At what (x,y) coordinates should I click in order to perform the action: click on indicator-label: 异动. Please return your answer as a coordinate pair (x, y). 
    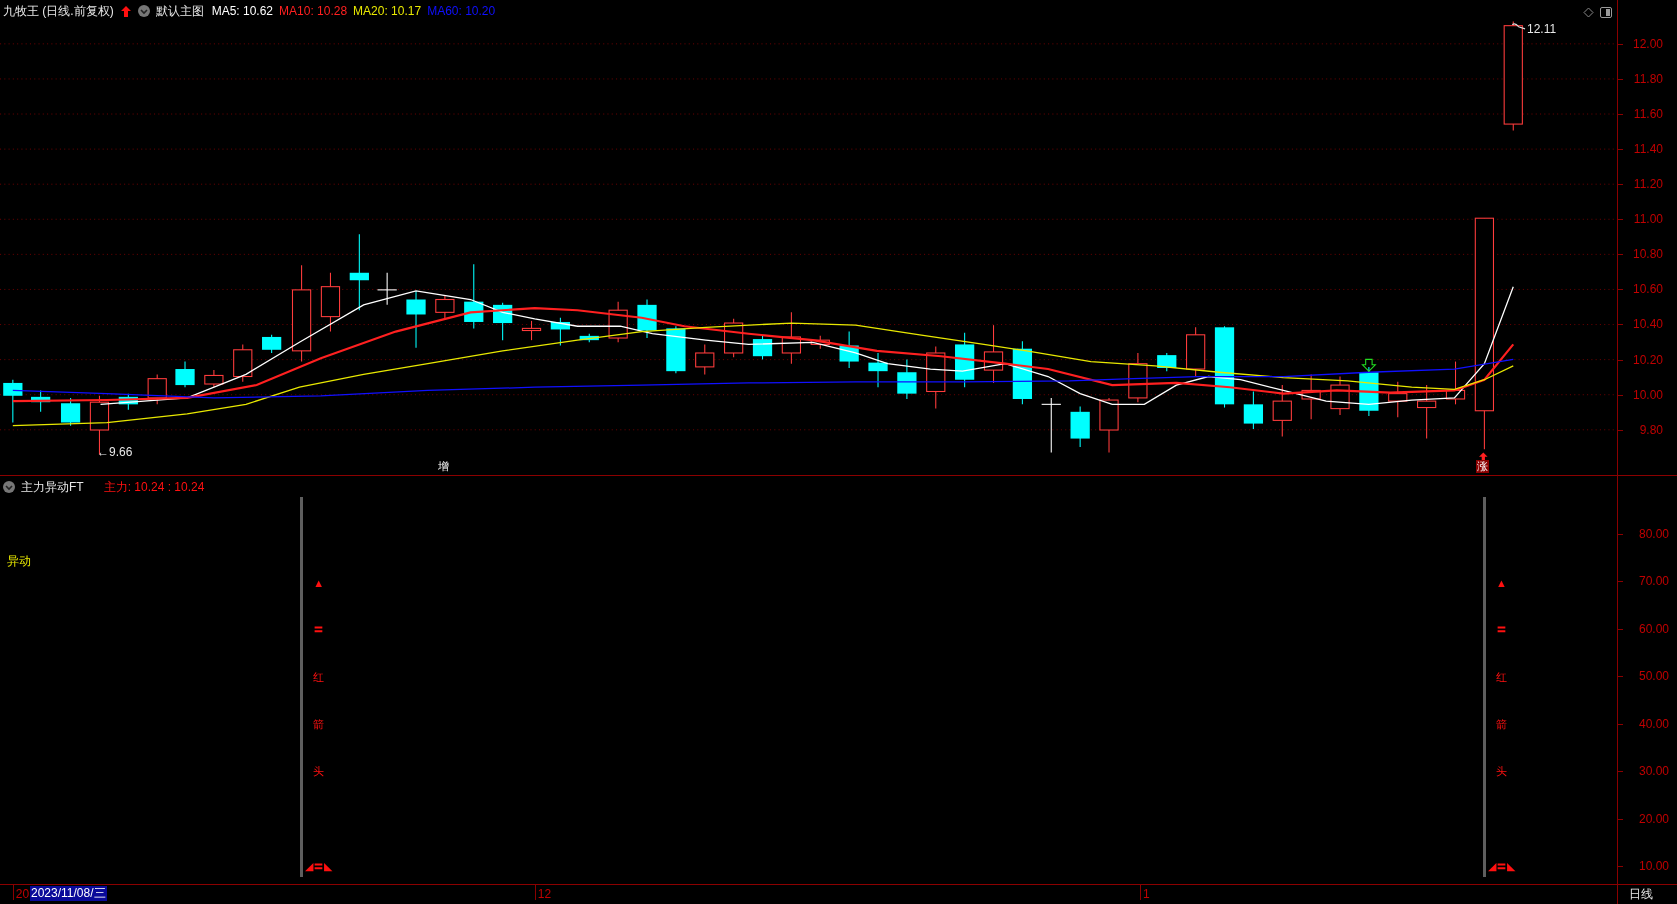
    Looking at the image, I should click on (19, 561).